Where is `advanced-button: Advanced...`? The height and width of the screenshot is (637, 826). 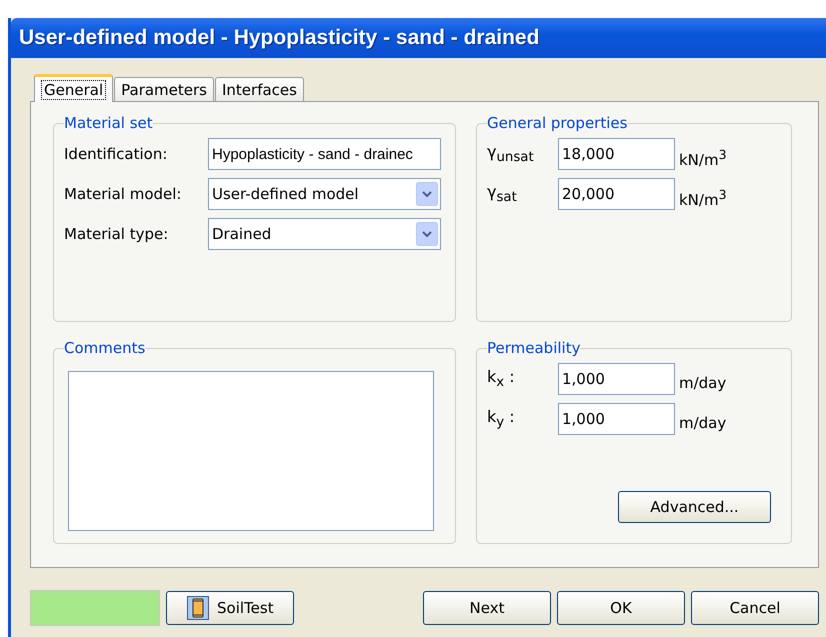
advanced-button: Advanced... is located at coordinates (694, 507).